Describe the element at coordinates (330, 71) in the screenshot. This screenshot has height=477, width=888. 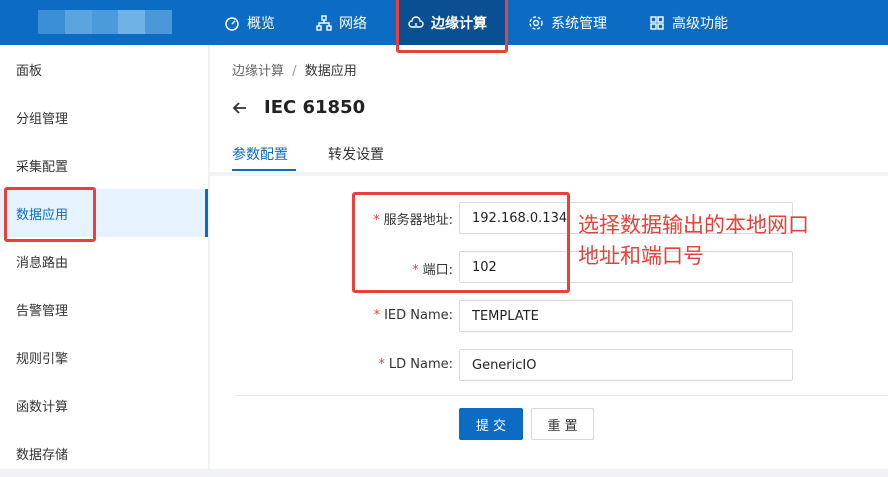
I see `breadcrumb-current: 数据应用` at that location.